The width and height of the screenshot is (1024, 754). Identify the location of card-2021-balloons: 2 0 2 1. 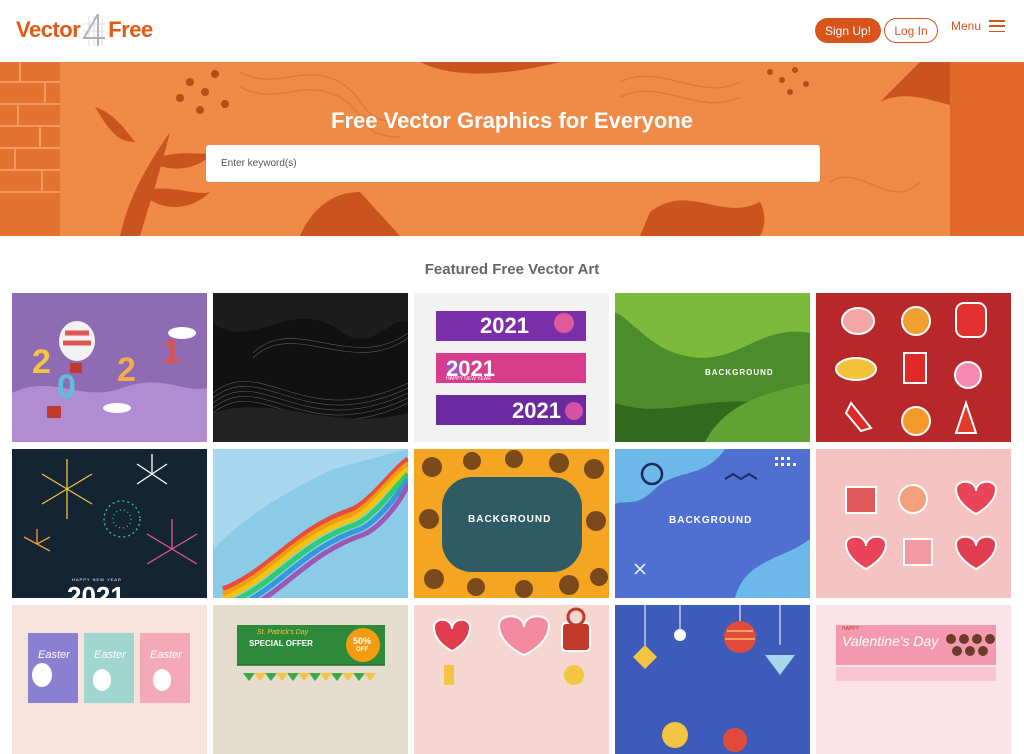
(109, 367).